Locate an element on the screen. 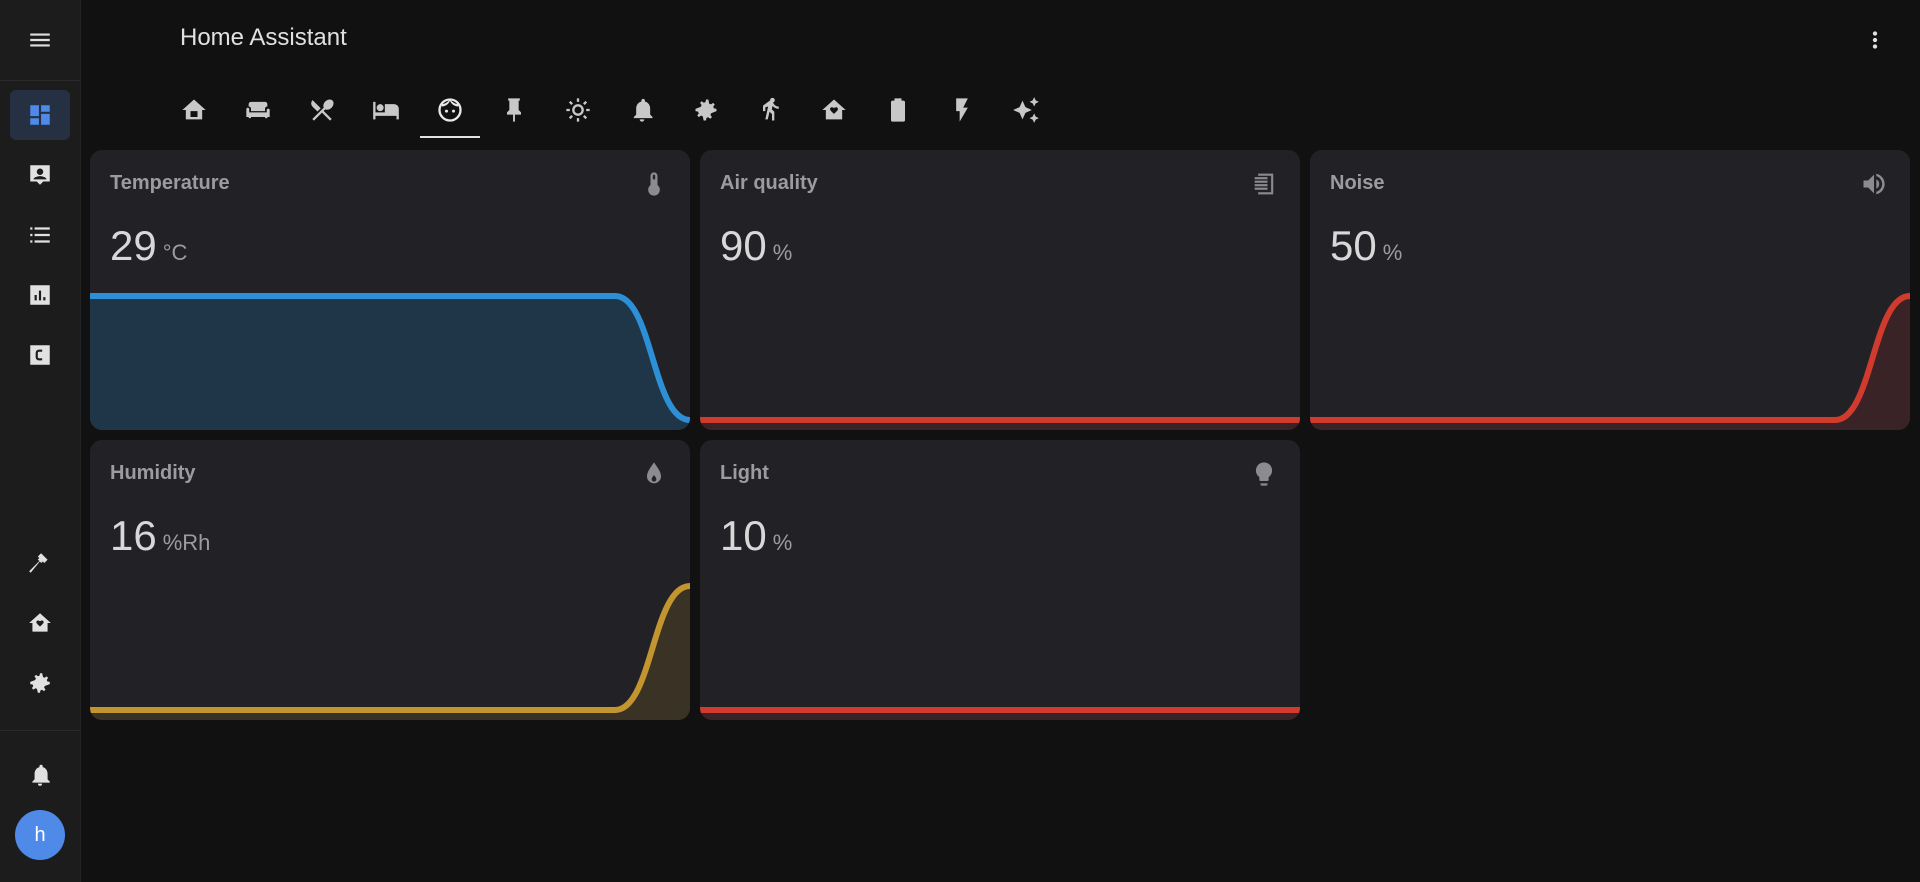  card-value-row: 10% is located at coordinates (756, 536).